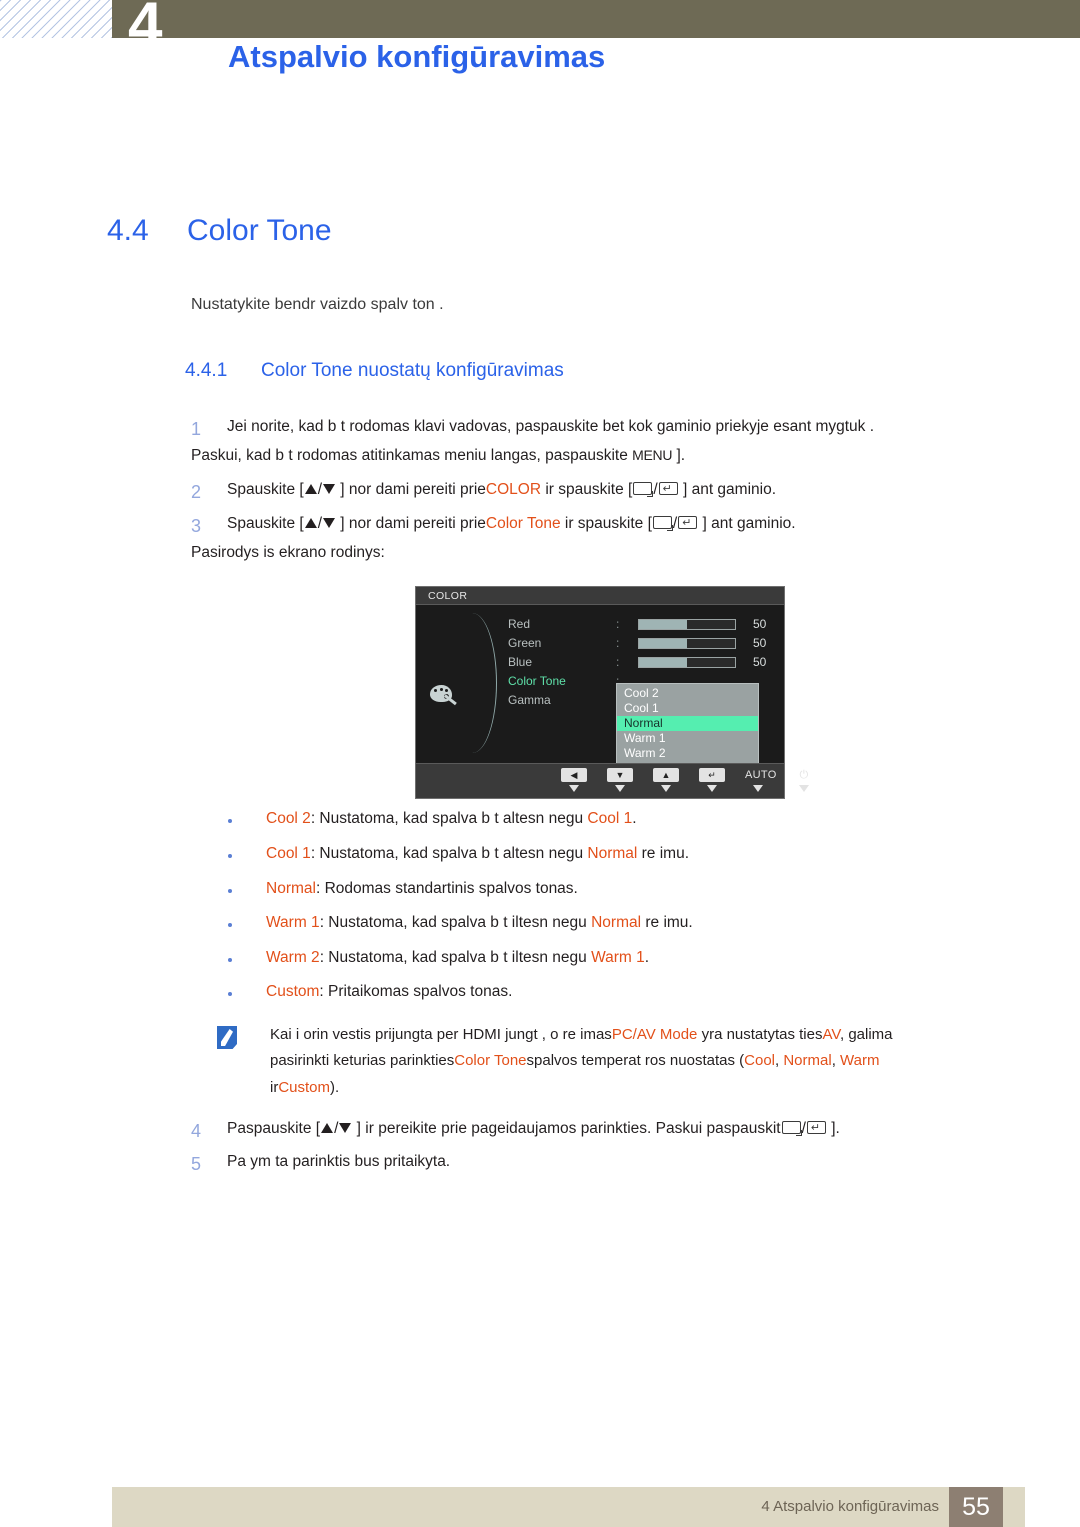 Image resolution: width=1080 pixels, height=1527 pixels. Describe the element at coordinates (389, 991) in the screenshot. I see `bullet-text: Custom: Pritaikomas spalvos tonas.` at that location.